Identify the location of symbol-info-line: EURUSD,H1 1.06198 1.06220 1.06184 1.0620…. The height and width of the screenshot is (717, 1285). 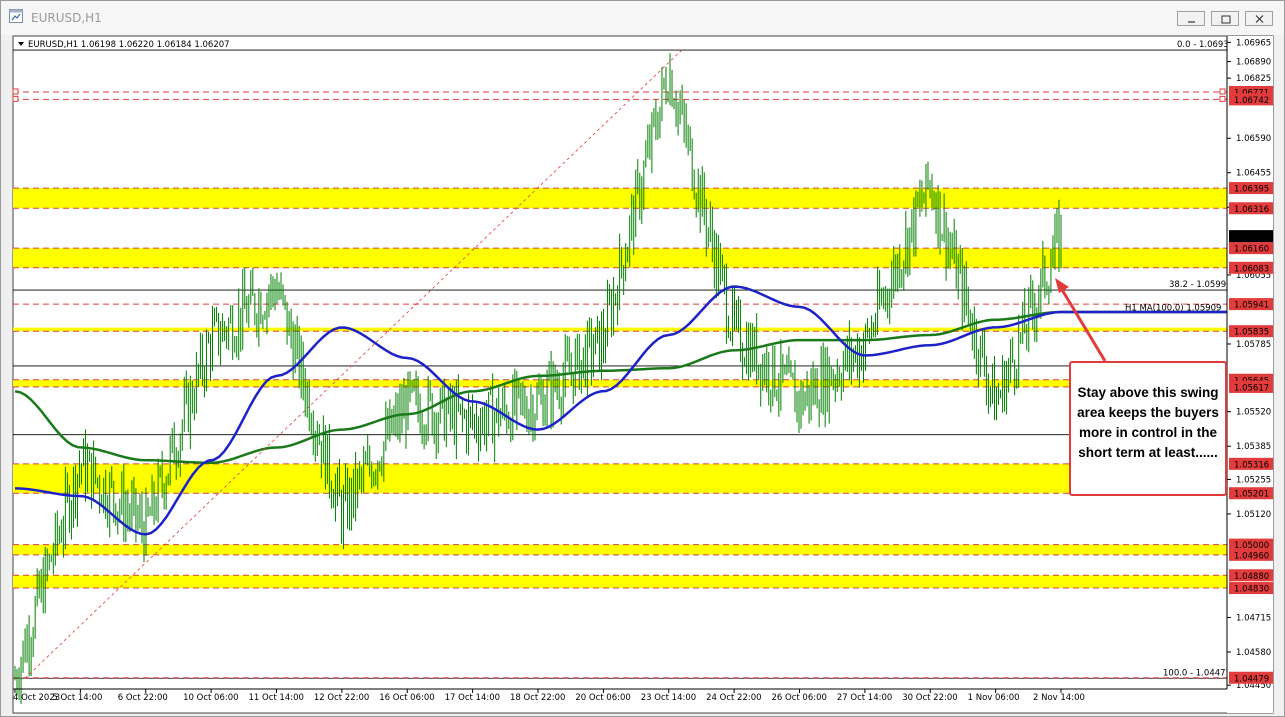
(129, 45).